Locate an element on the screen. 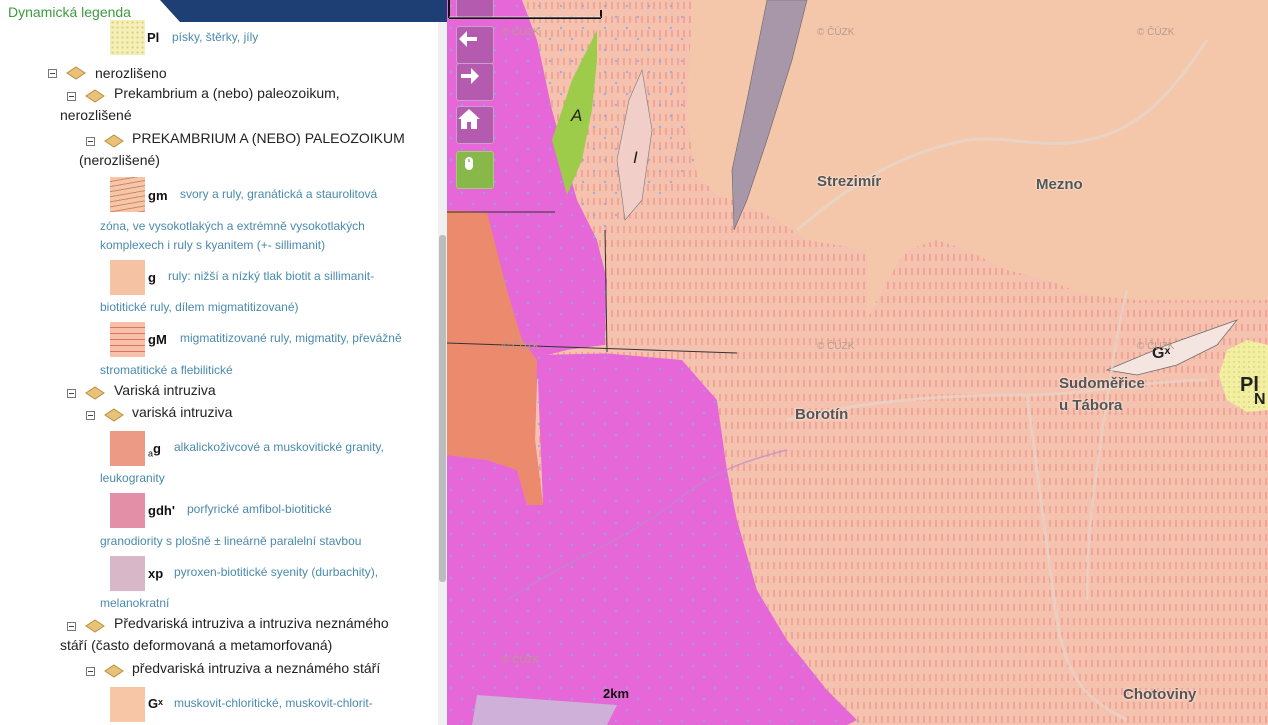 This screenshot has height=725, width=1268. legend-code-ag-main: g is located at coordinates (157, 448).